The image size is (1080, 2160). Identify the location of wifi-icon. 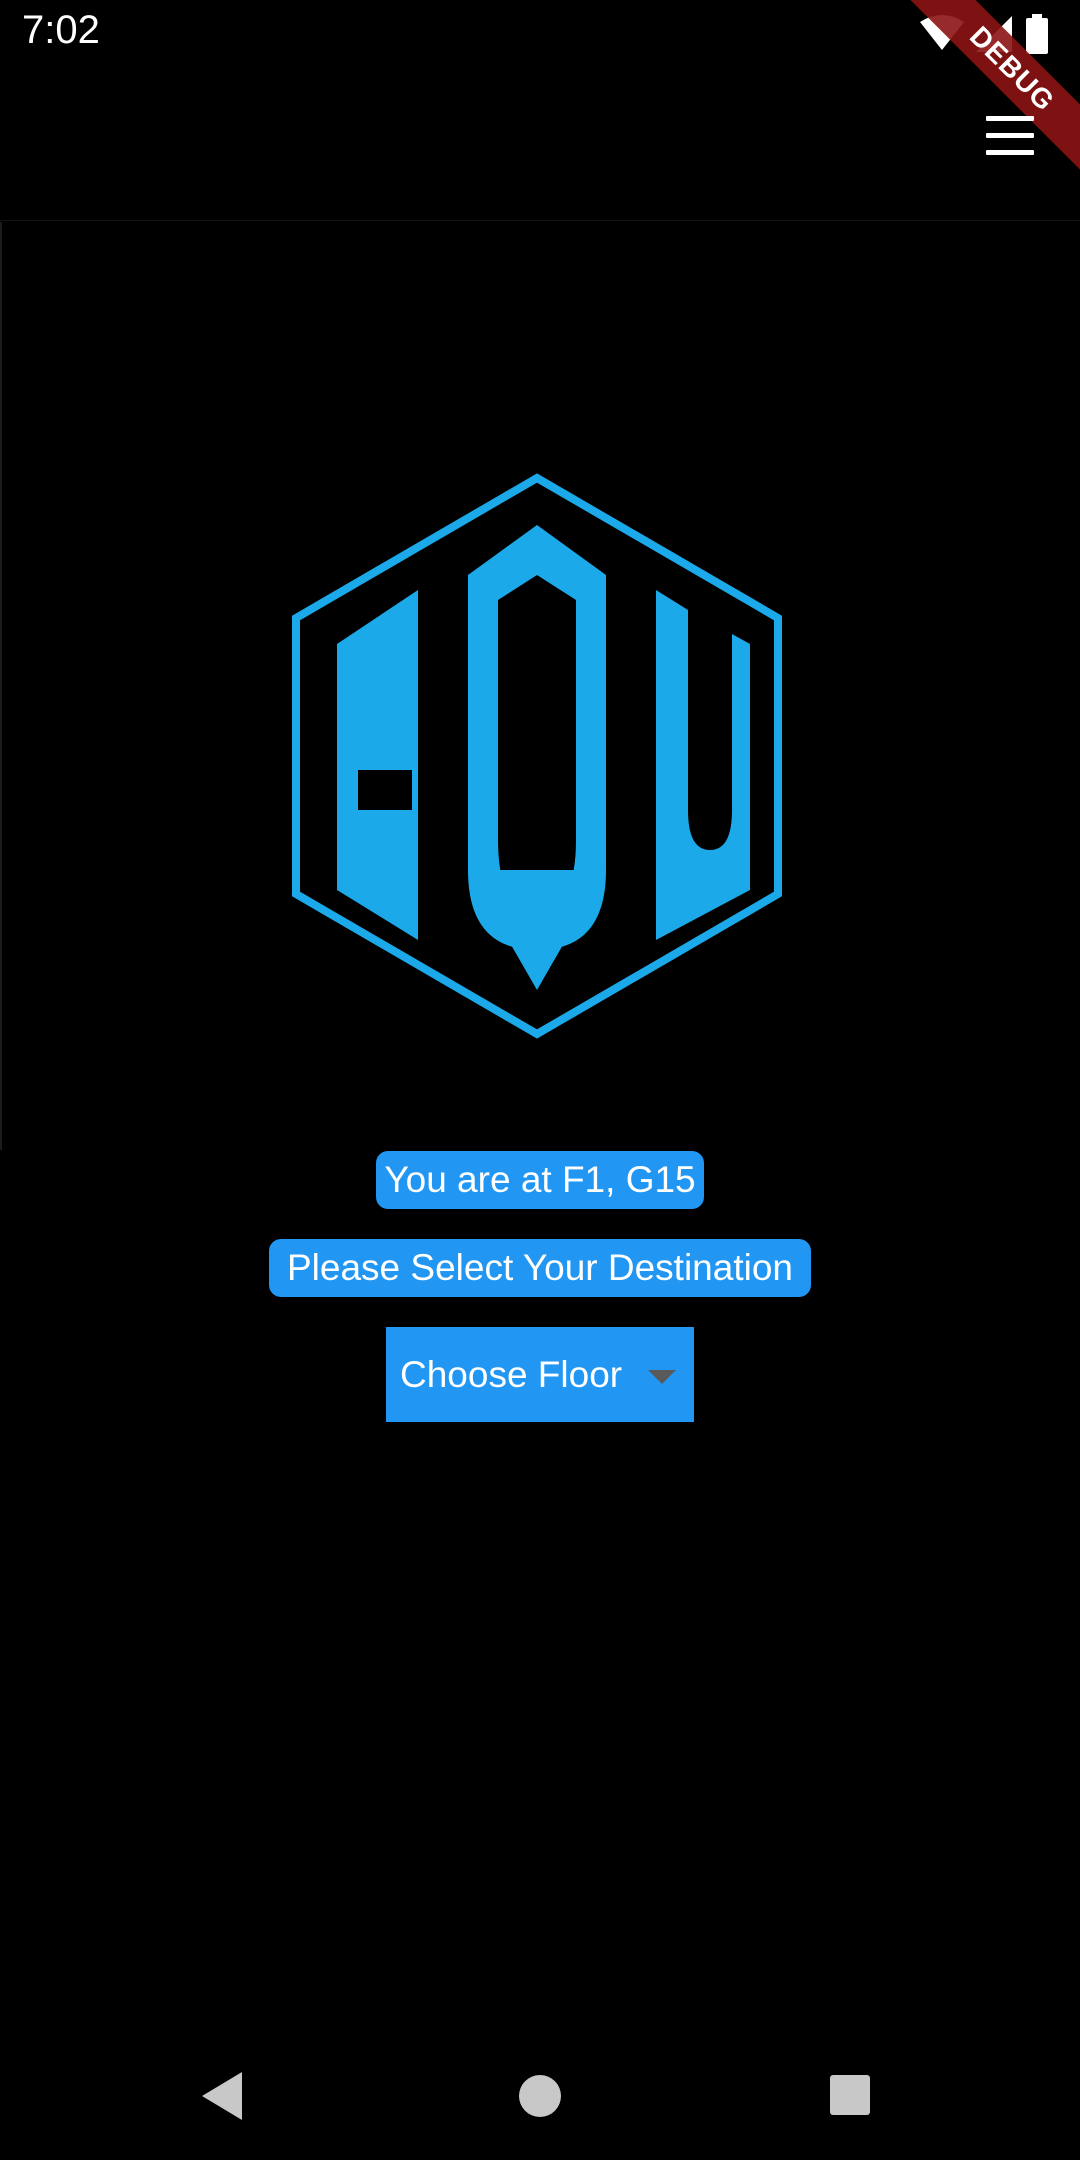
(942, 32).